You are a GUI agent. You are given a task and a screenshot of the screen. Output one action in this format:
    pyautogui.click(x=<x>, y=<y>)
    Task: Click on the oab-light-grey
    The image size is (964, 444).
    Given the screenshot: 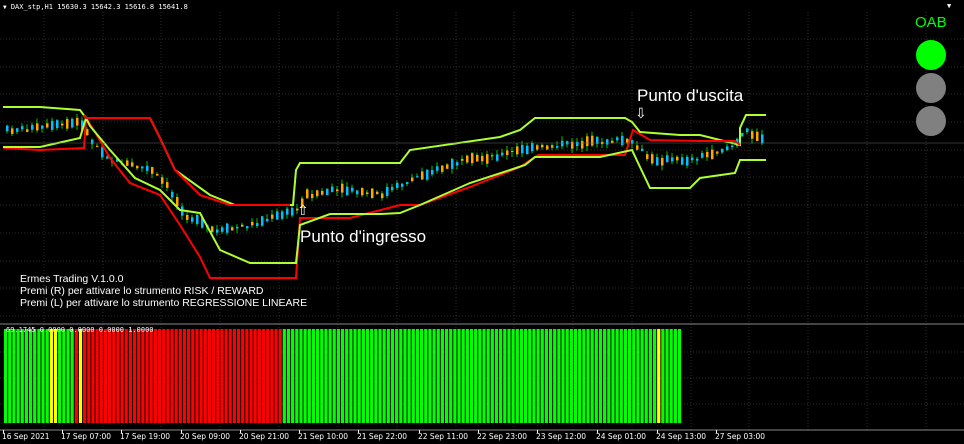 What is the action you would take?
    pyautogui.click(x=931, y=121)
    